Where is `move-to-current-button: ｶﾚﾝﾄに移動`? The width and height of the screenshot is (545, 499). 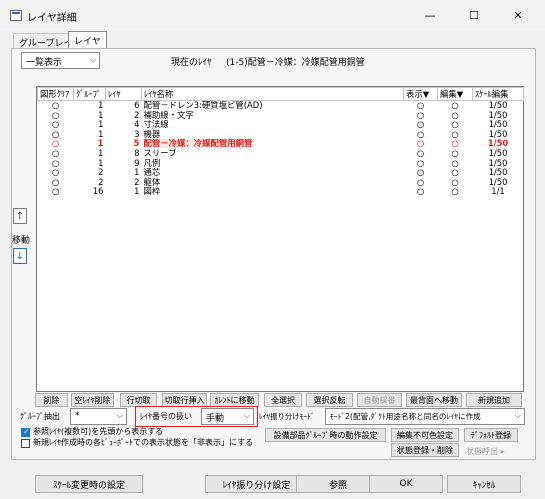 move-to-current-button: ｶﾚﾝﾄに移動 is located at coordinates (234, 400).